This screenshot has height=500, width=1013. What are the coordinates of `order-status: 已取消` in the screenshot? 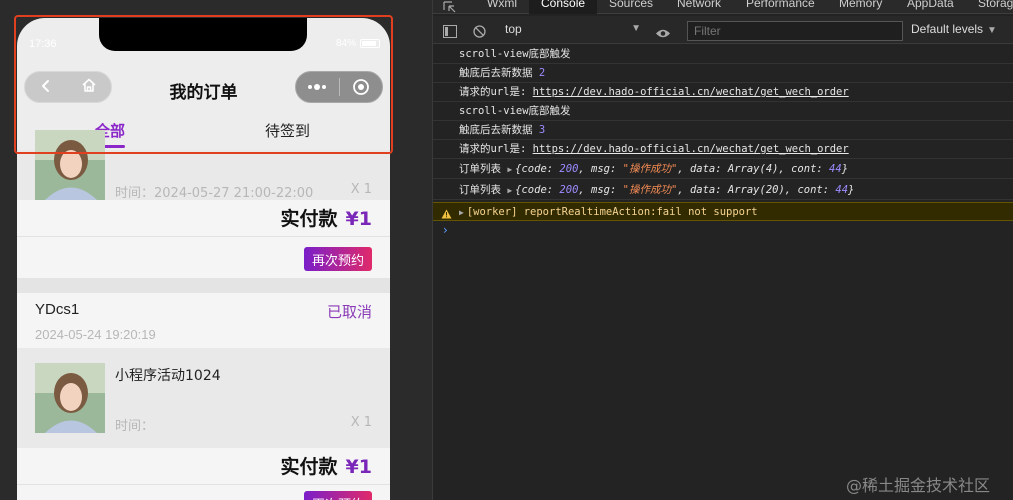 It's located at (349, 312).